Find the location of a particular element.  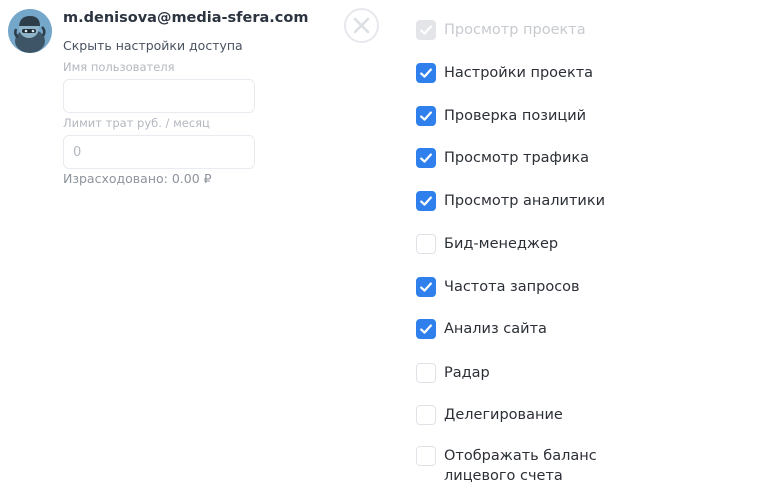

hide-access-settings-link: Скрыть настройки доступа is located at coordinates (153, 45).